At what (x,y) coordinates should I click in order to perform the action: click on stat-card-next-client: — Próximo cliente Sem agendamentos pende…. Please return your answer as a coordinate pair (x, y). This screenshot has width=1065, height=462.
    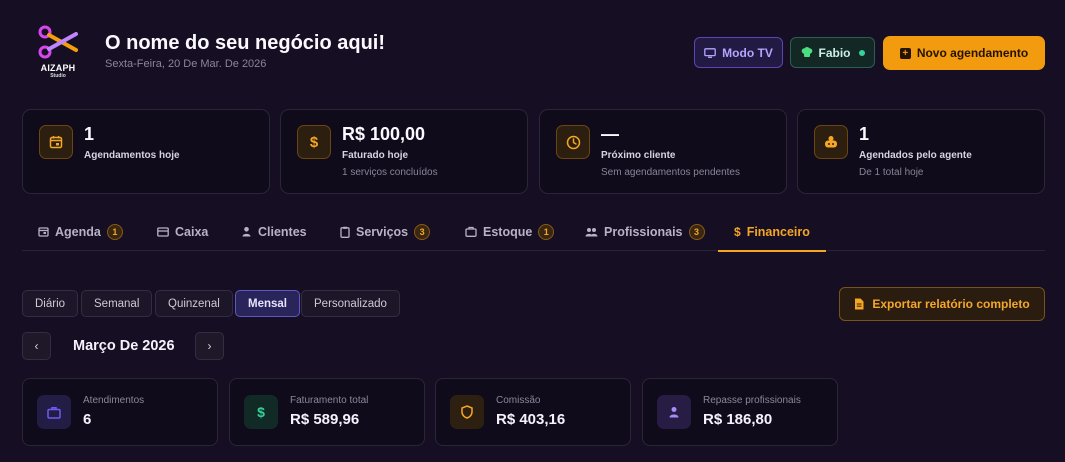
    Looking at the image, I should click on (663, 151).